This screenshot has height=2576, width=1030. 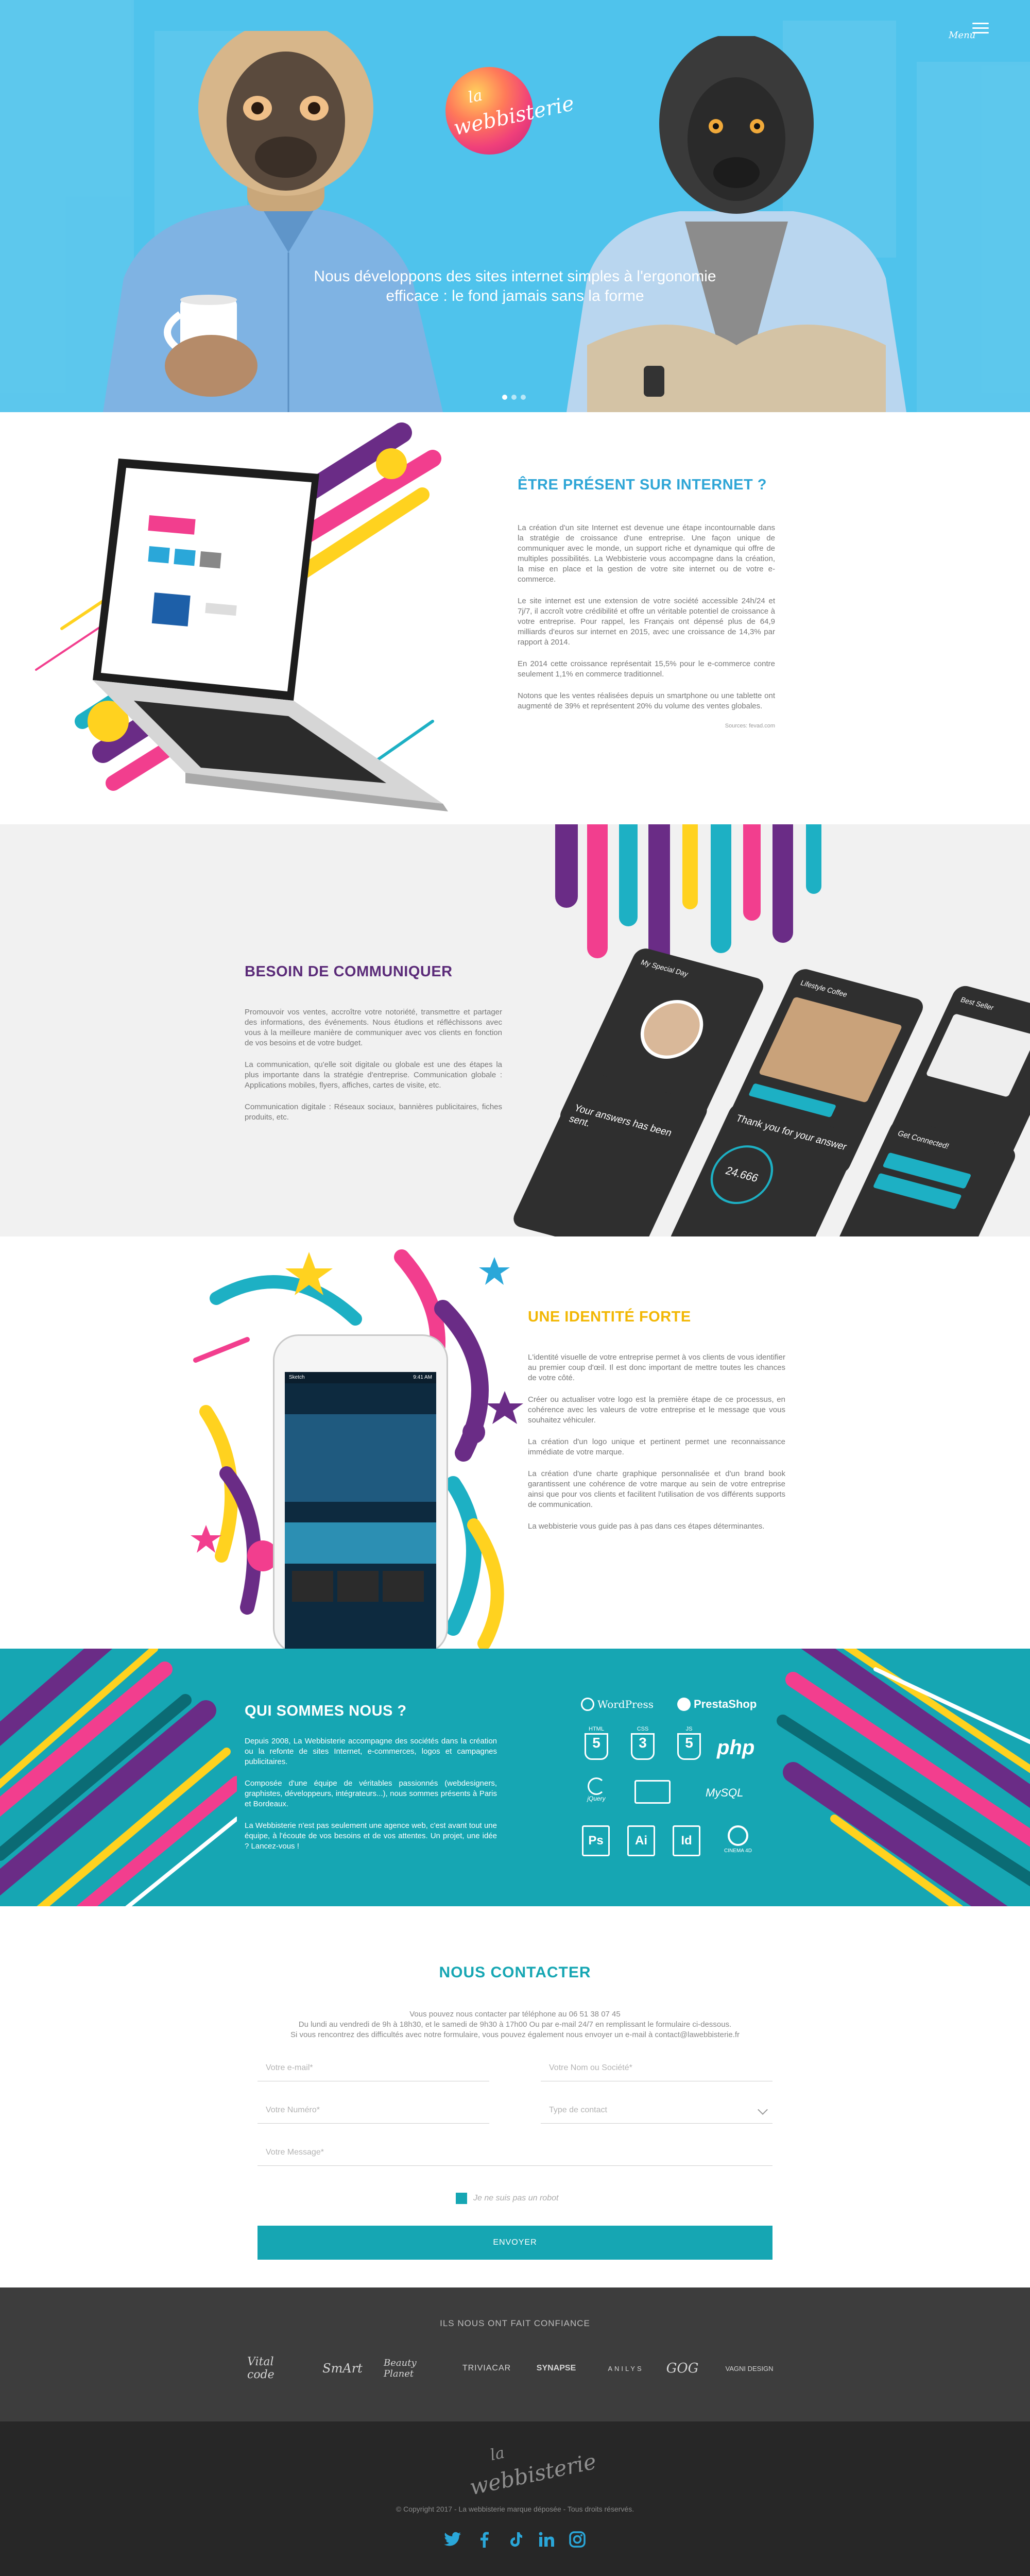 I want to click on wordpress-logo: WordPress, so click(x=617, y=1704).